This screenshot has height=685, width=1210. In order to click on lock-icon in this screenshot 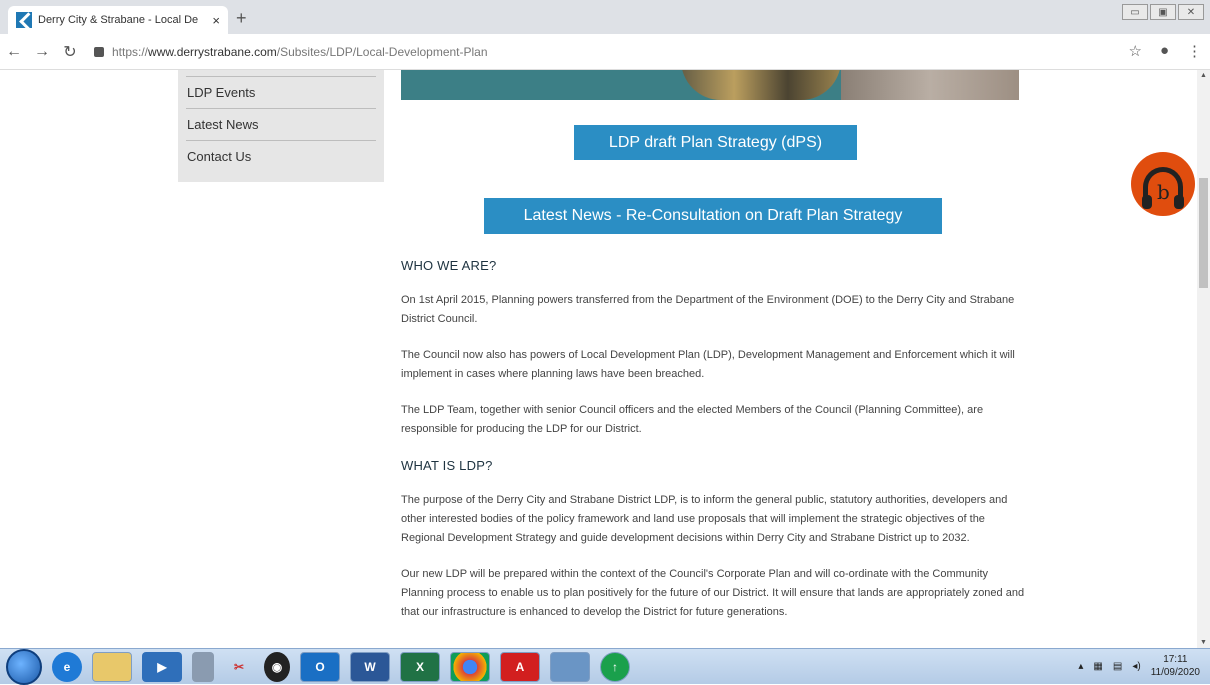, I will do `click(99, 51)`.